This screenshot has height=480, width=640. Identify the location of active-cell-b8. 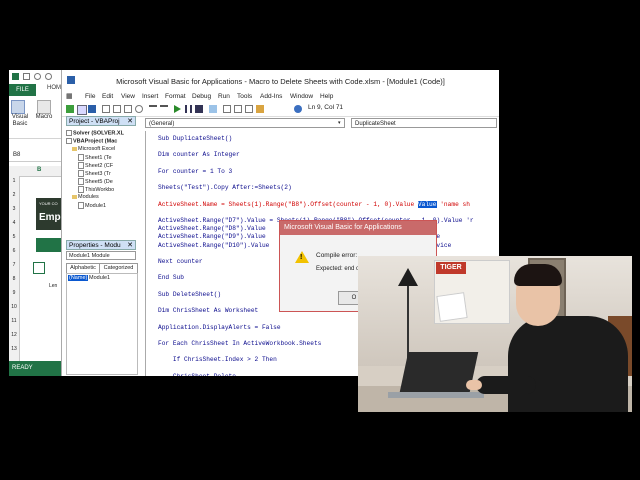
(39, 268).